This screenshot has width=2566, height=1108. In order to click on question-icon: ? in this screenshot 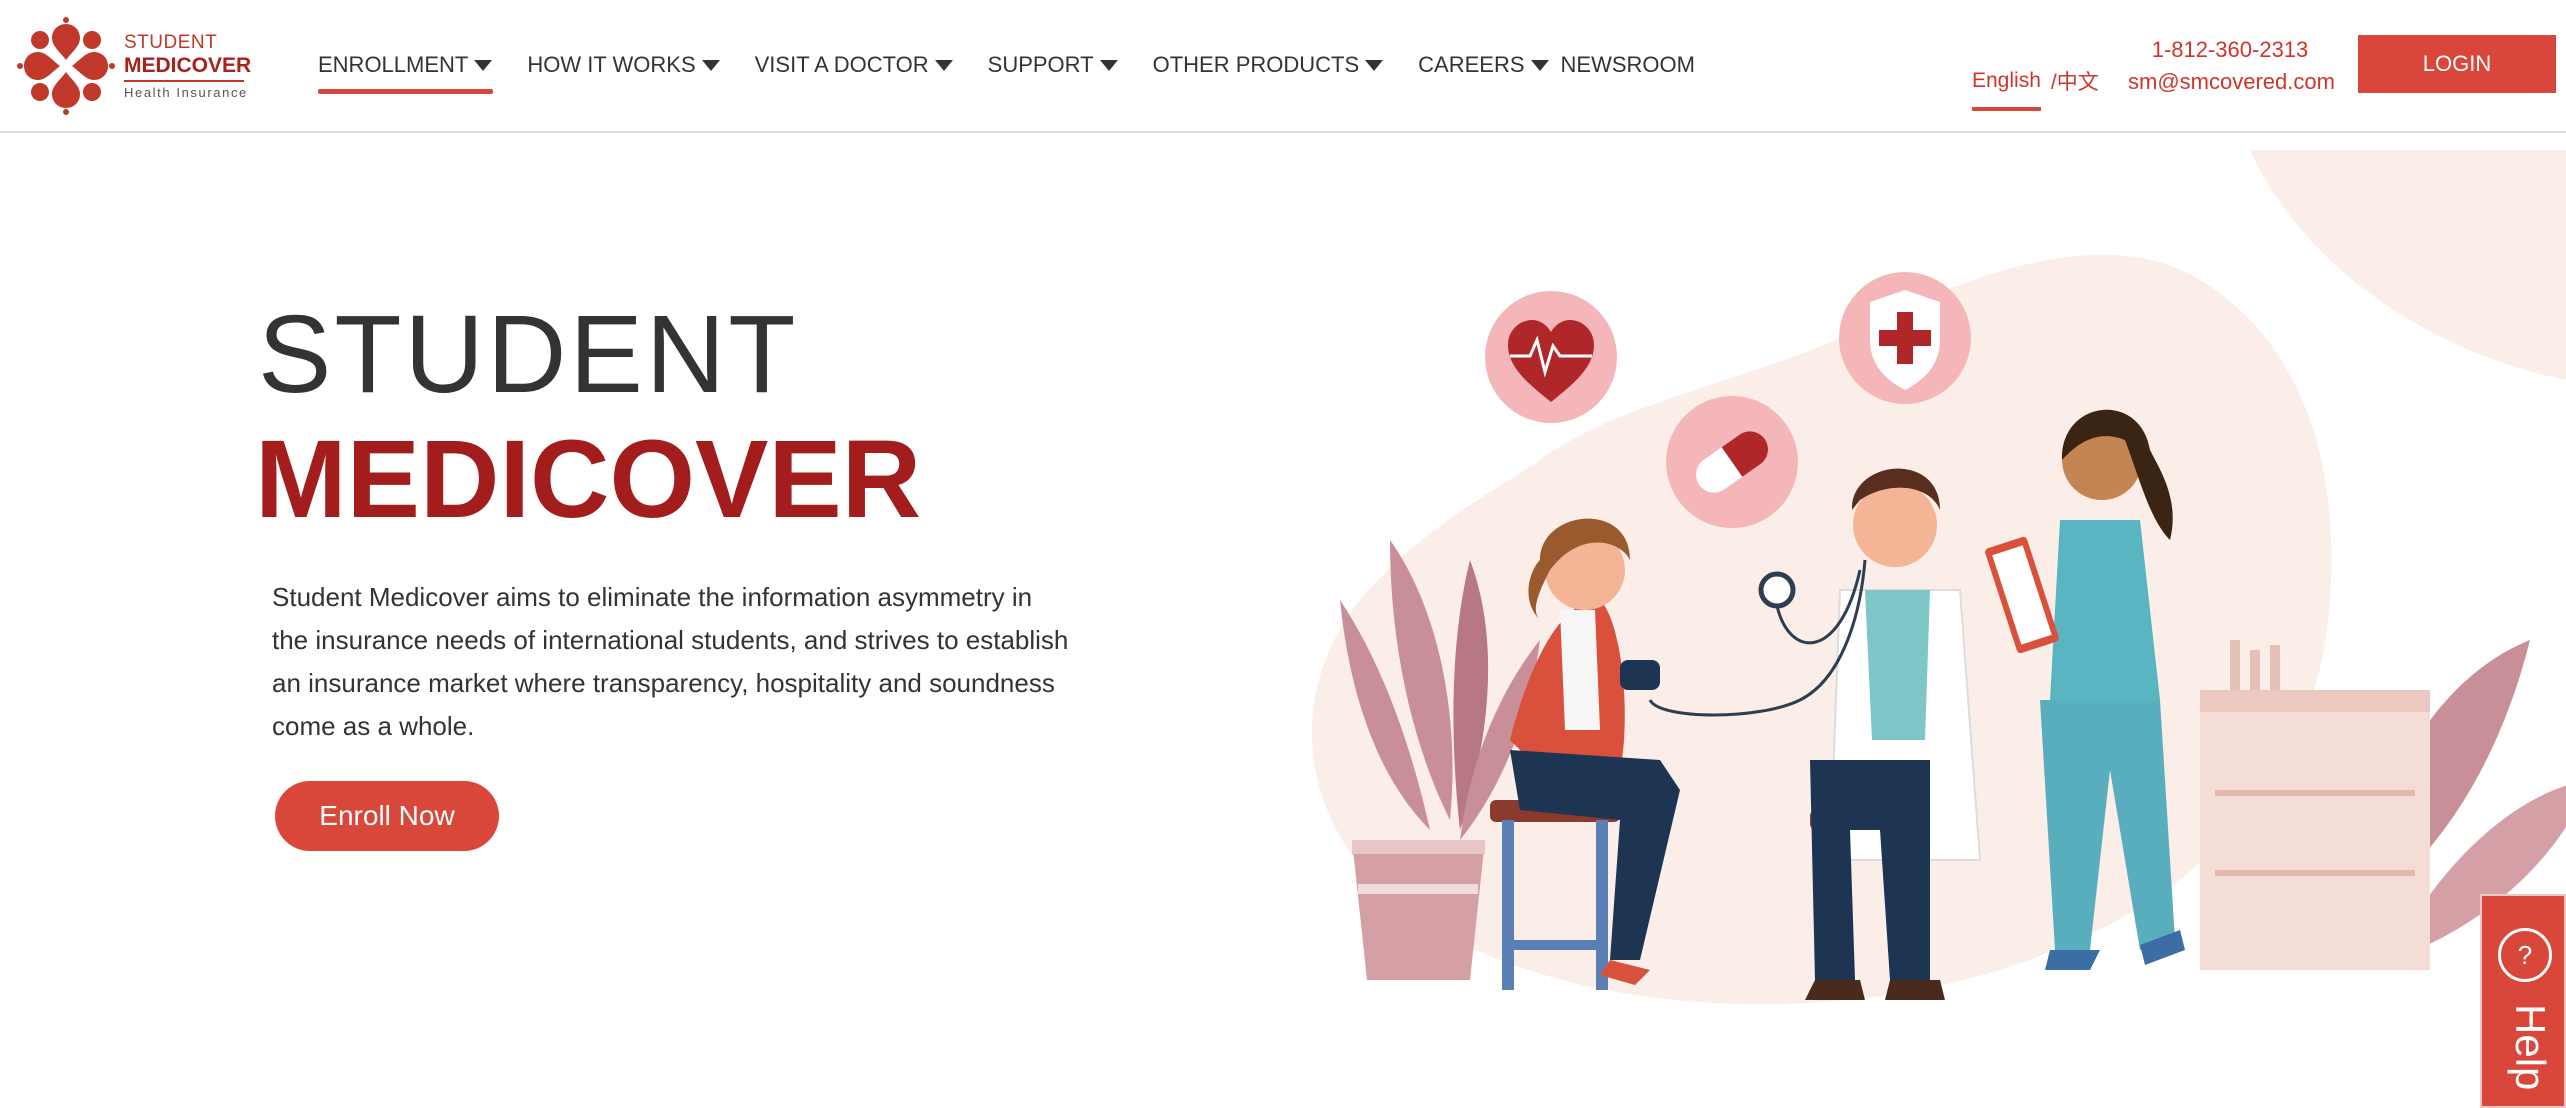, I will do `click(2525, 955)`.